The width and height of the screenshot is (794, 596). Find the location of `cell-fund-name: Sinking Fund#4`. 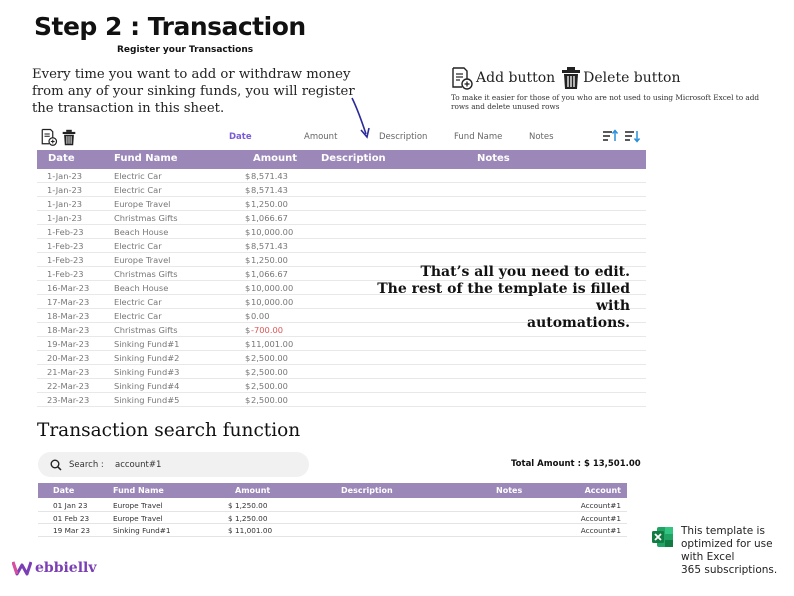

cell-fund-name: Sinking Fund#4 is located at coordinates (146, 386).